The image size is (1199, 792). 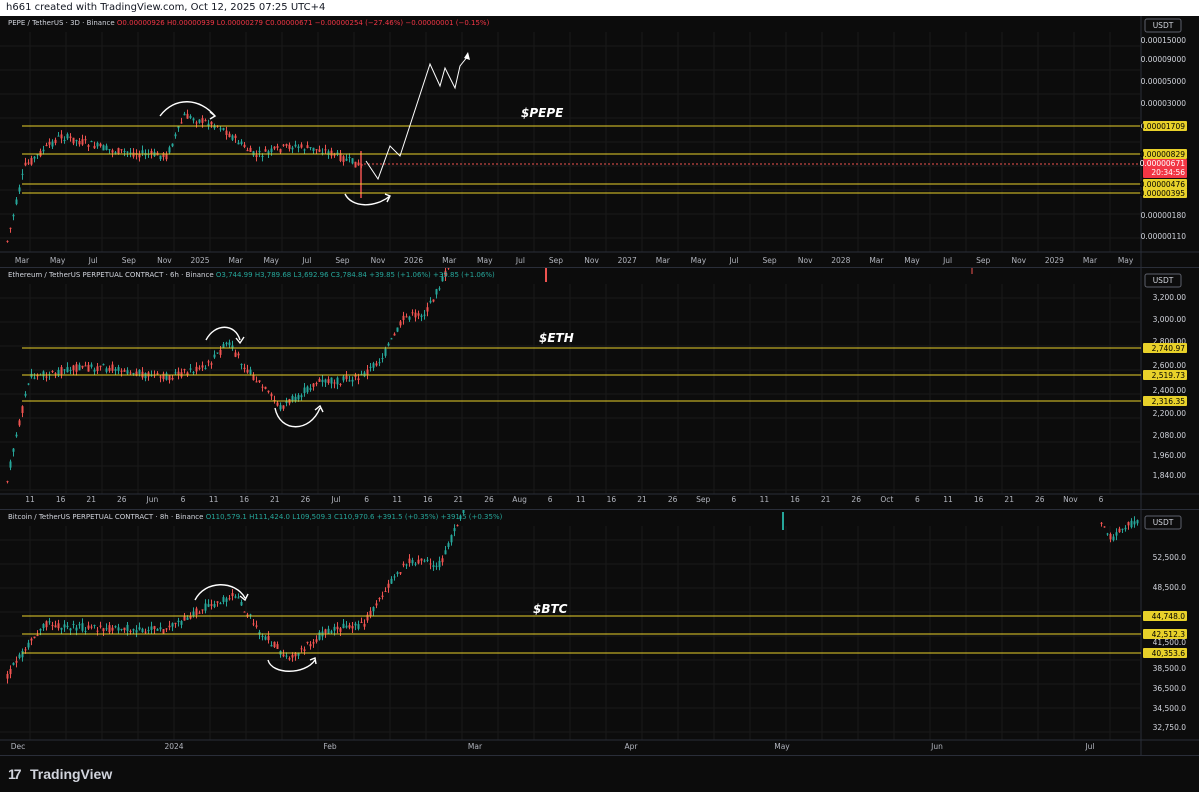 What do you see at coordinates (1170, 587) in the screenshot?
I see `btc-y-tick-label: 48,500.0` at bounding box center [1170, 587].